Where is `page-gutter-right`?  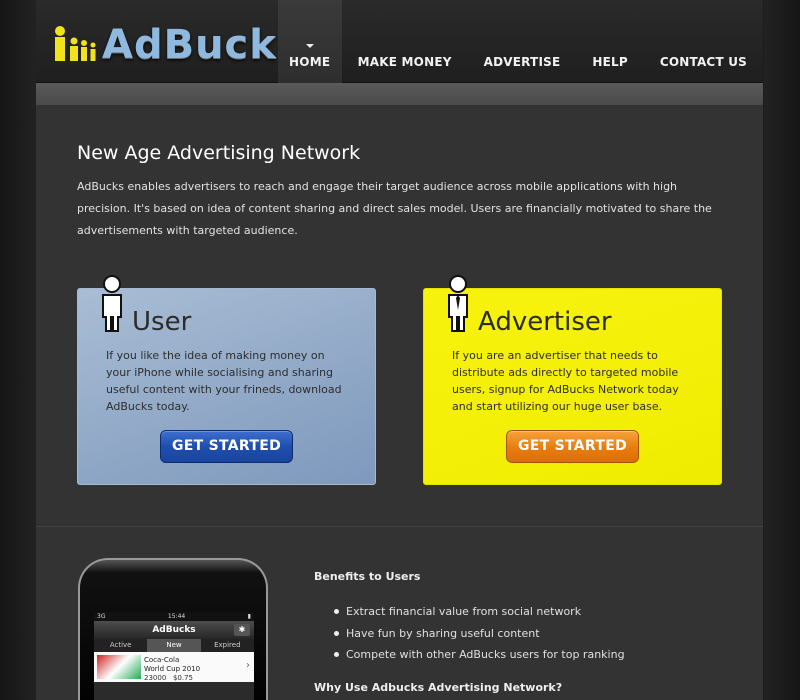 page-gutter-right is located at coordinates (782, 350).